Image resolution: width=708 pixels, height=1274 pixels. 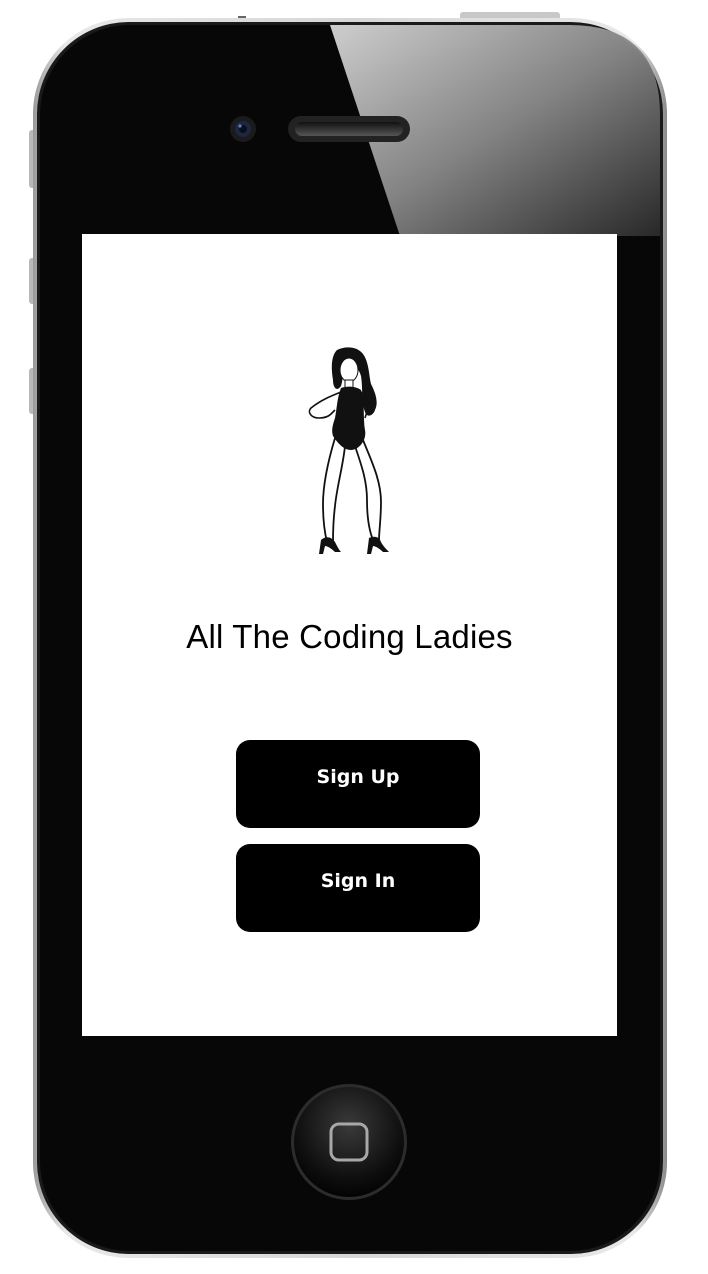 I want to click on app-title: All The Coding Ladies, so click(x=349, y=636).